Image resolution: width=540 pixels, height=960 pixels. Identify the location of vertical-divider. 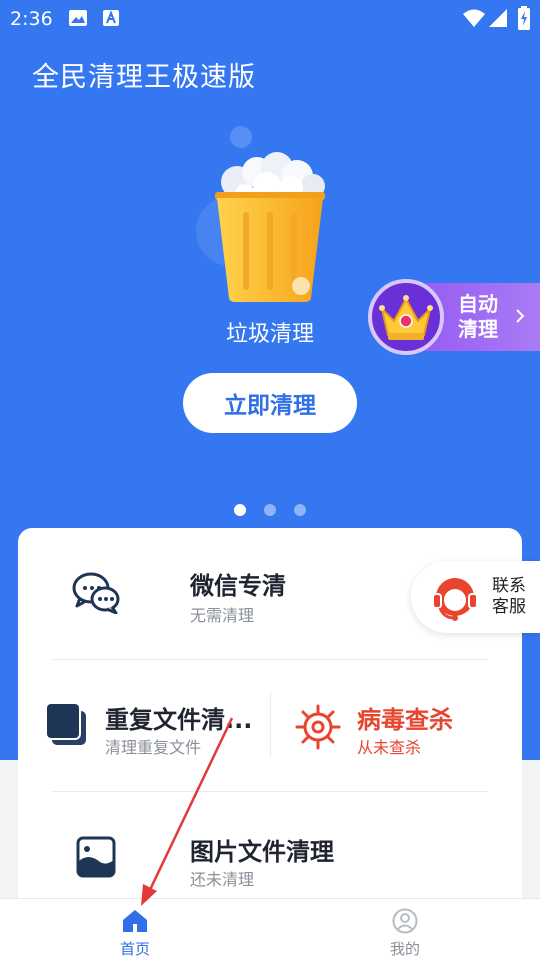
(270, 725).